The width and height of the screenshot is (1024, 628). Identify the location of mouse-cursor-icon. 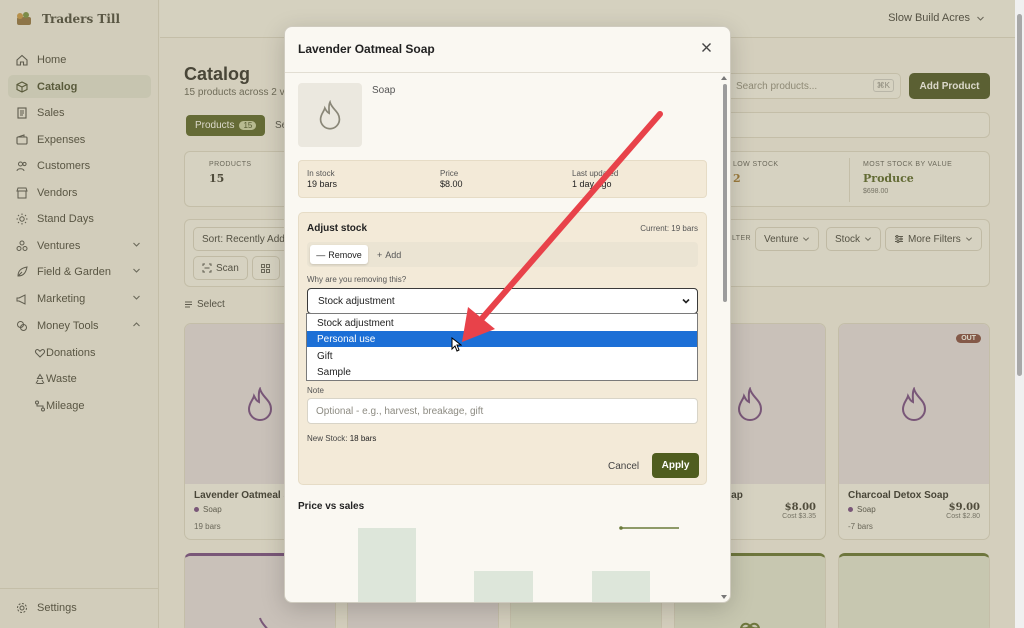
(456, 344).